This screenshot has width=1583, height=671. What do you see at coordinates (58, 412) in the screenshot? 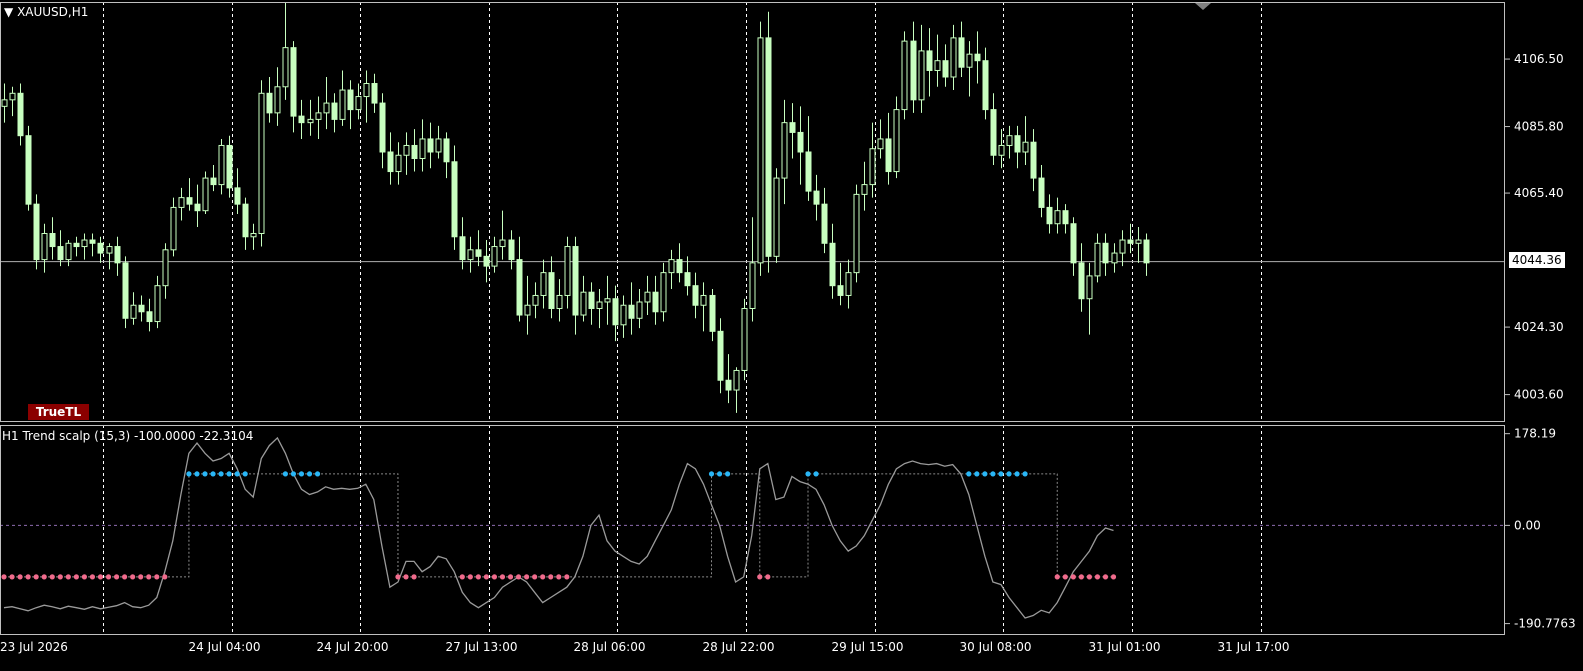
I see `truetl-badge: TrueTL` at bounding box center [58, 412].